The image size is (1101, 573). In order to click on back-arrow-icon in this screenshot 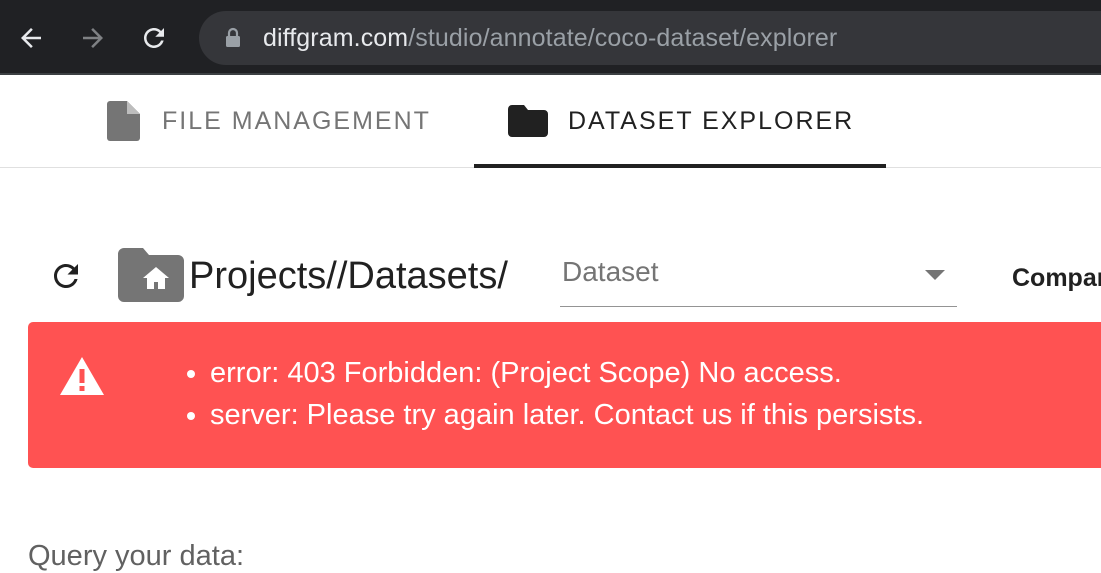, I will do `click(31, 38)`.